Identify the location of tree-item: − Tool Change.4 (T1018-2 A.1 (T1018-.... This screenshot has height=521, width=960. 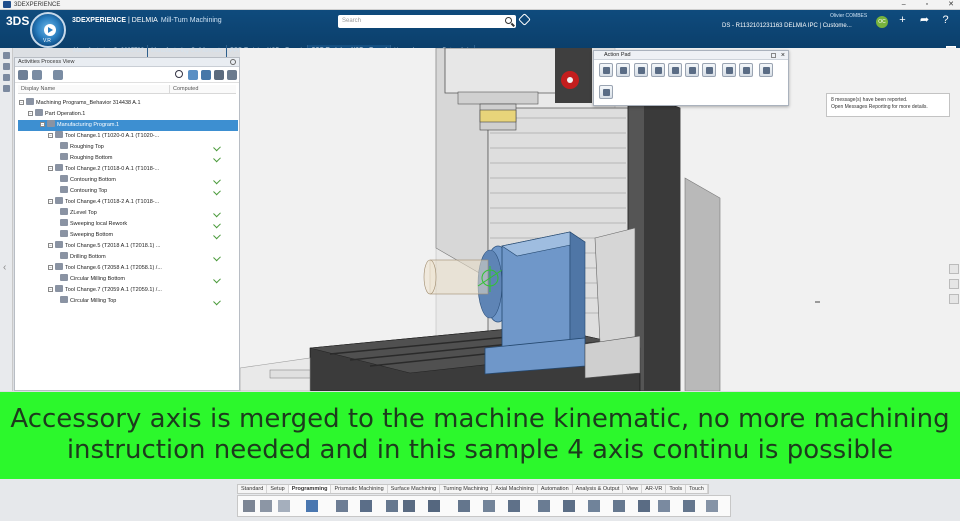
(87, 202).